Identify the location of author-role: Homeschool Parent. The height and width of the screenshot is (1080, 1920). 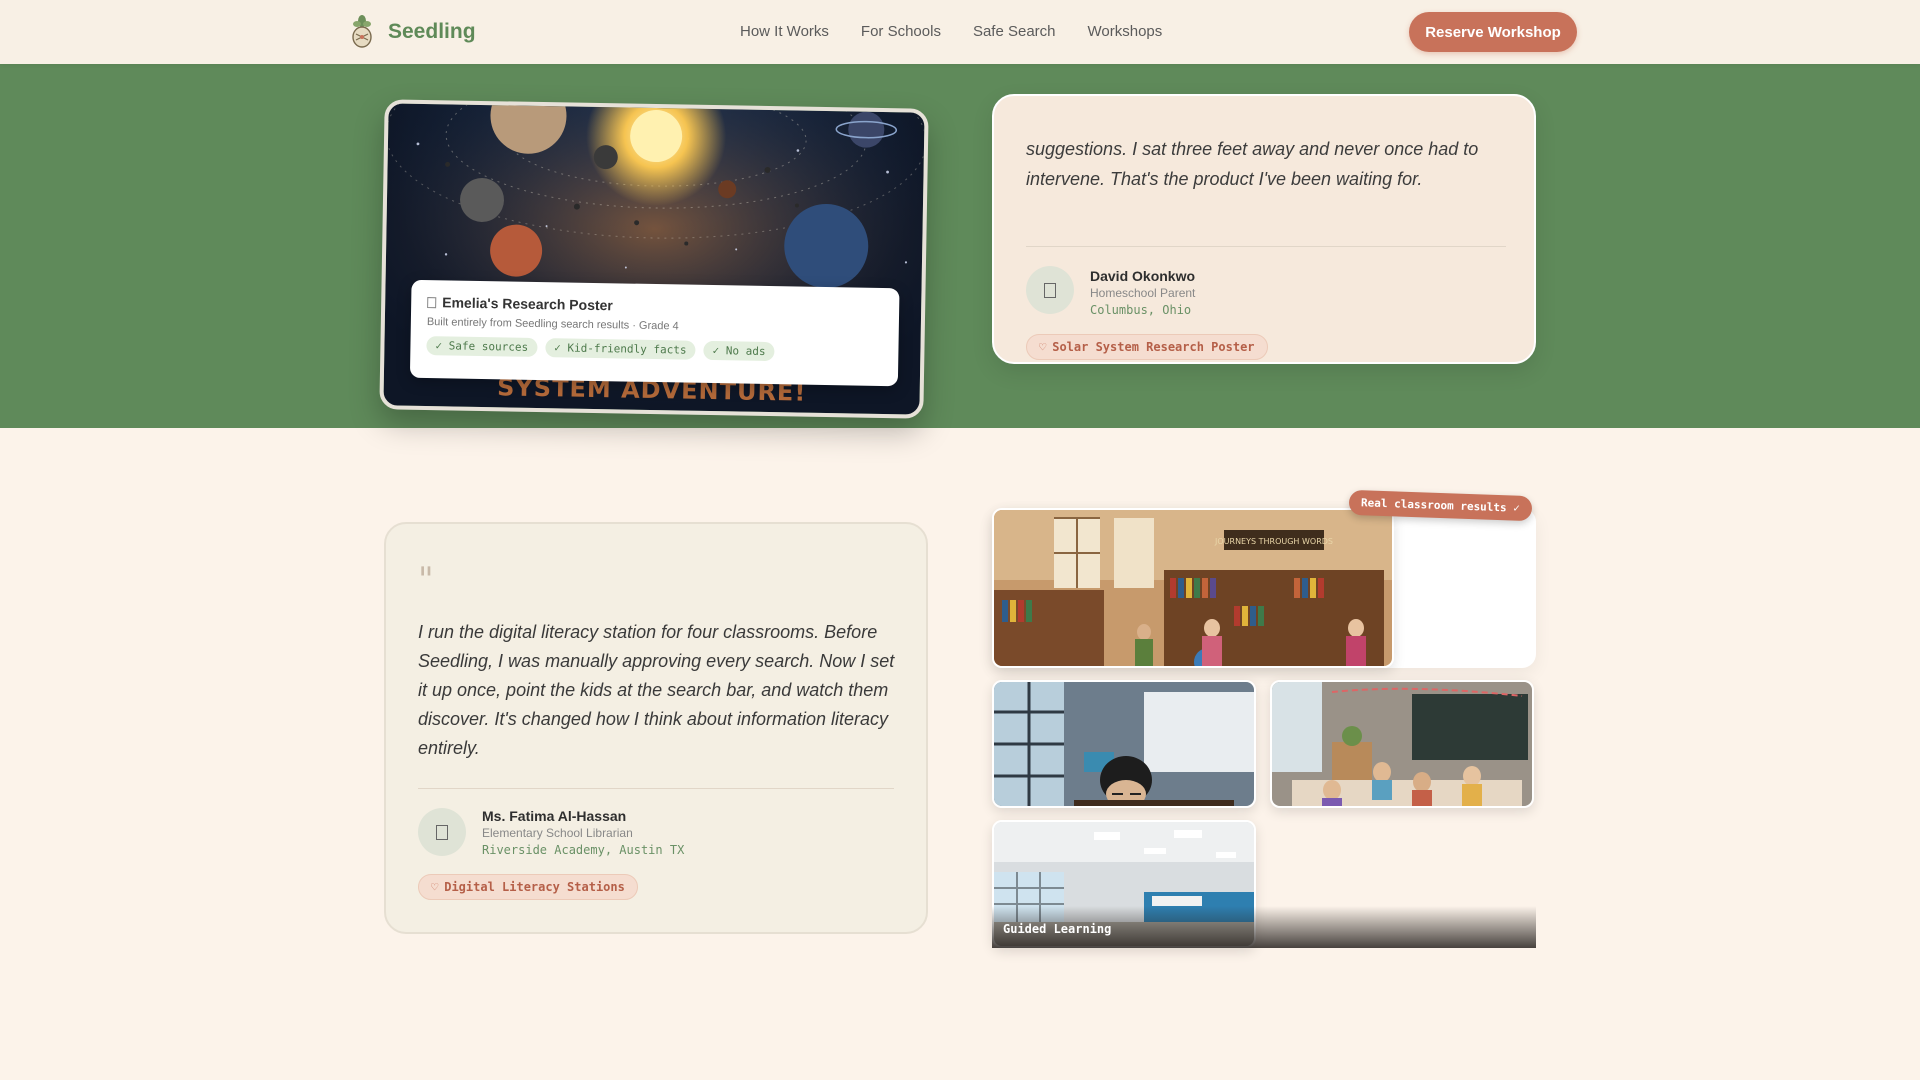
(1143, 293).